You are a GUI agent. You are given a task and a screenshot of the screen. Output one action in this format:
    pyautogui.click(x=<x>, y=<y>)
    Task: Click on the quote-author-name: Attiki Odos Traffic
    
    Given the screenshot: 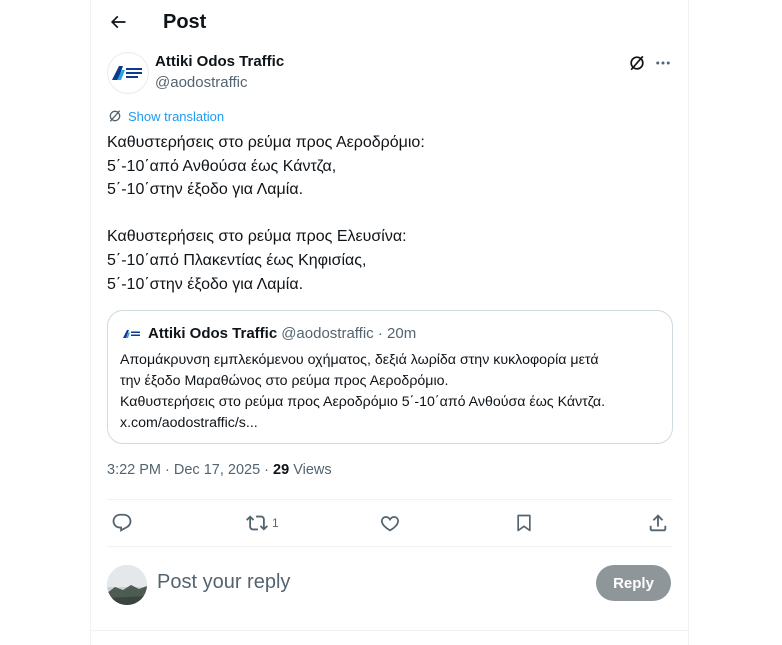 What is the action you would take?
    pyautogui.click(x=213, y=333)
    